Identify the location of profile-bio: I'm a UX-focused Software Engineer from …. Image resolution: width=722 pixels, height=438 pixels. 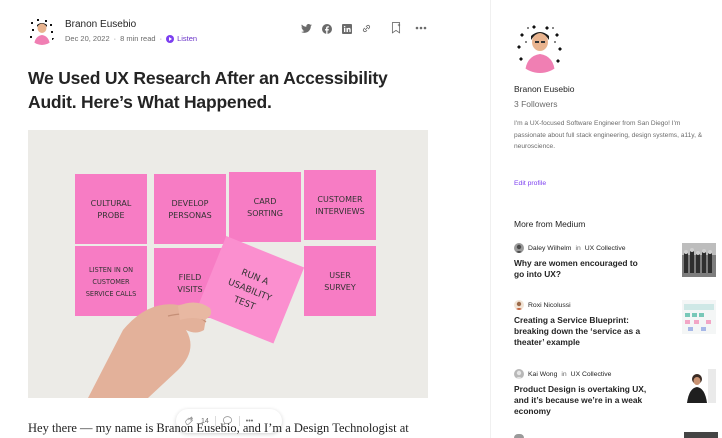
(608, 135).